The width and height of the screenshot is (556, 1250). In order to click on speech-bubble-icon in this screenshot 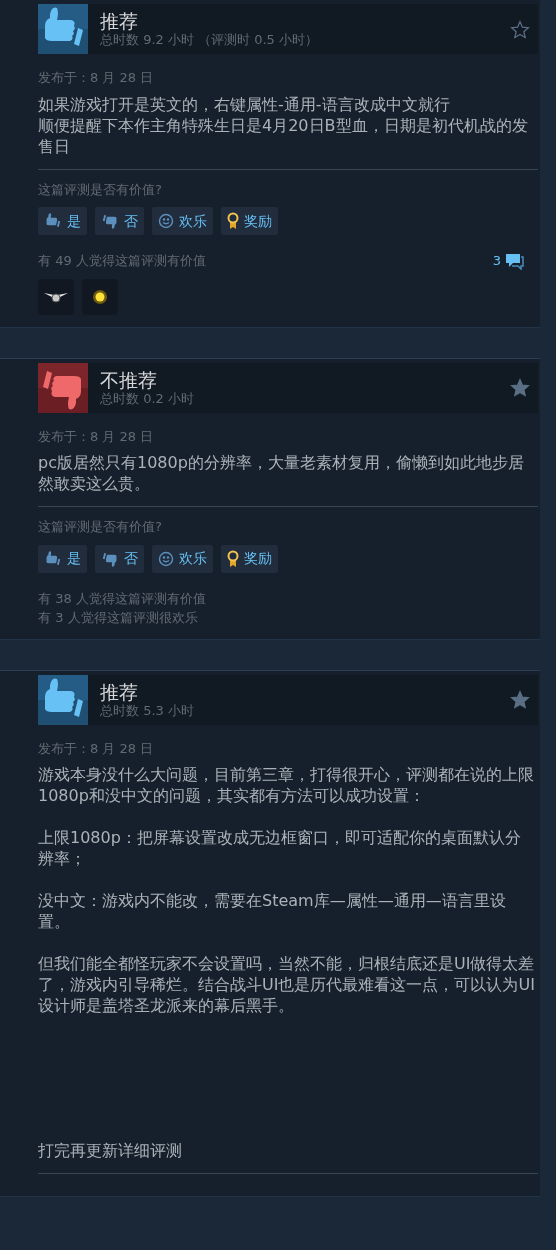, I will do `click(514, 260)`.